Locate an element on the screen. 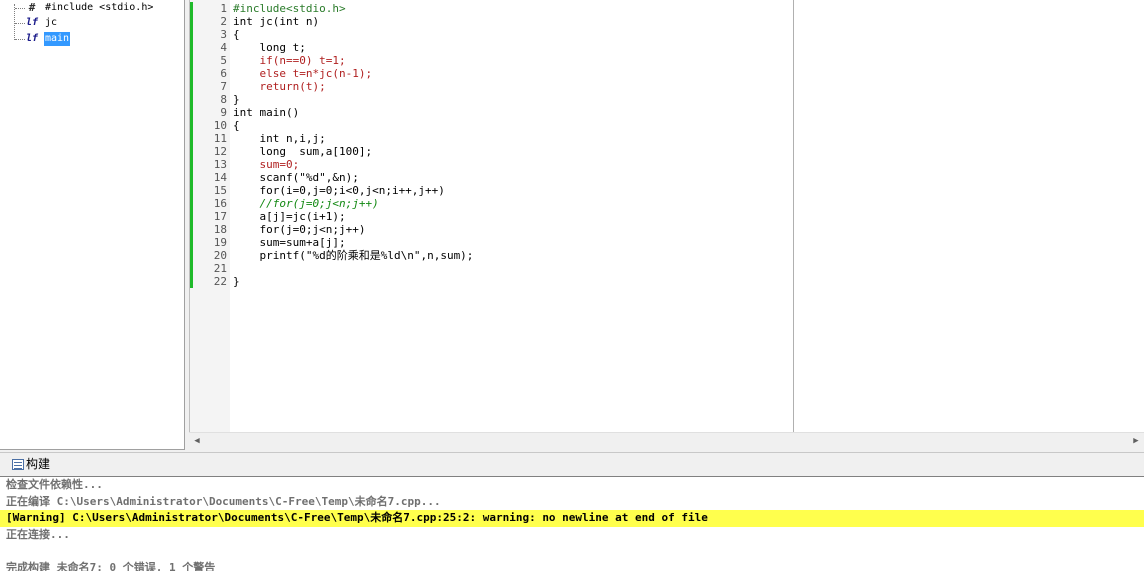 The width and height of the screenshot is (1144, 571). editor-gutter: 1 2 3 4 5 6 7 8 9 10 11 12 13 14 15 16 17 18 19 20 21 22 is located at coordinates (210, 216).